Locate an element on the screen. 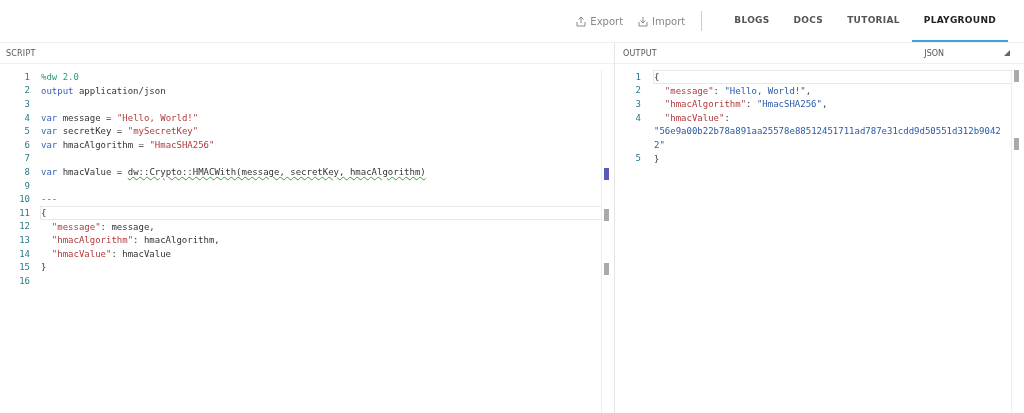  import-button: Import is located at coordinates (661, 21).